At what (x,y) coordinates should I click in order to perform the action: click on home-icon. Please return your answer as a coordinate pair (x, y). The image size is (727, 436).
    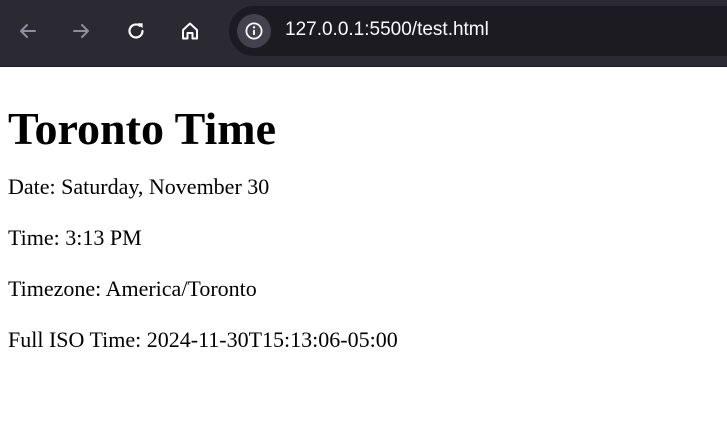
    Looking at the image, I should click on (190, 31).